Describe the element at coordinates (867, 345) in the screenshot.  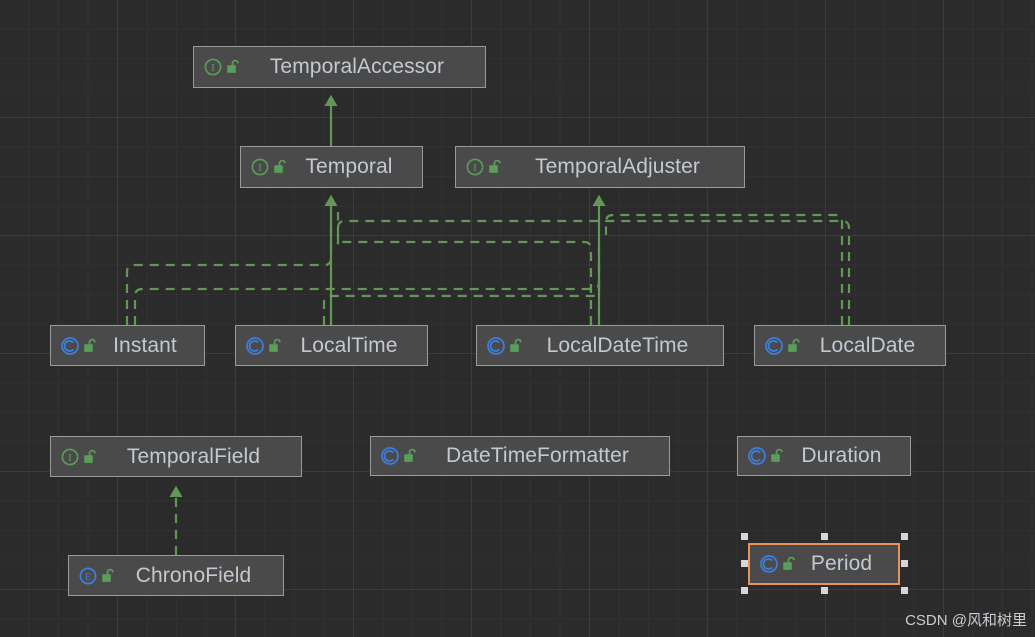
I see `uml-node-label: LocalDate` at that location.